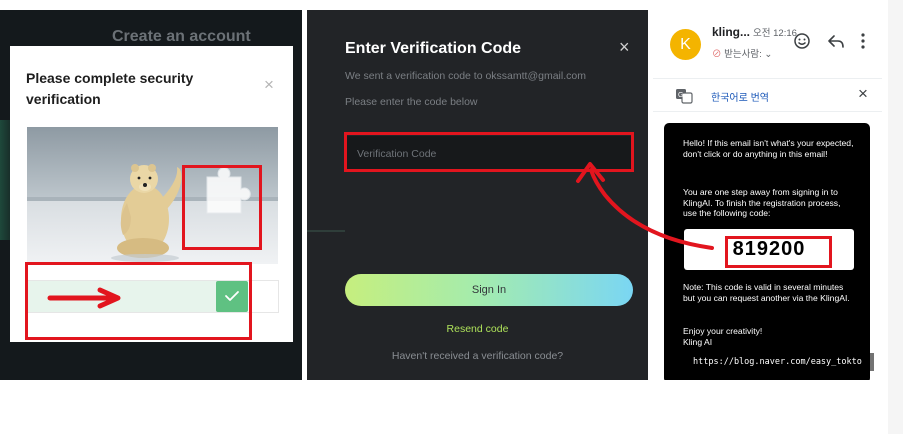 This screenshot has width=903, height=434. Describe the element at coordinates (110, 88) in the screenshot. I see `dialog-title: Please complete security verification` at that location.